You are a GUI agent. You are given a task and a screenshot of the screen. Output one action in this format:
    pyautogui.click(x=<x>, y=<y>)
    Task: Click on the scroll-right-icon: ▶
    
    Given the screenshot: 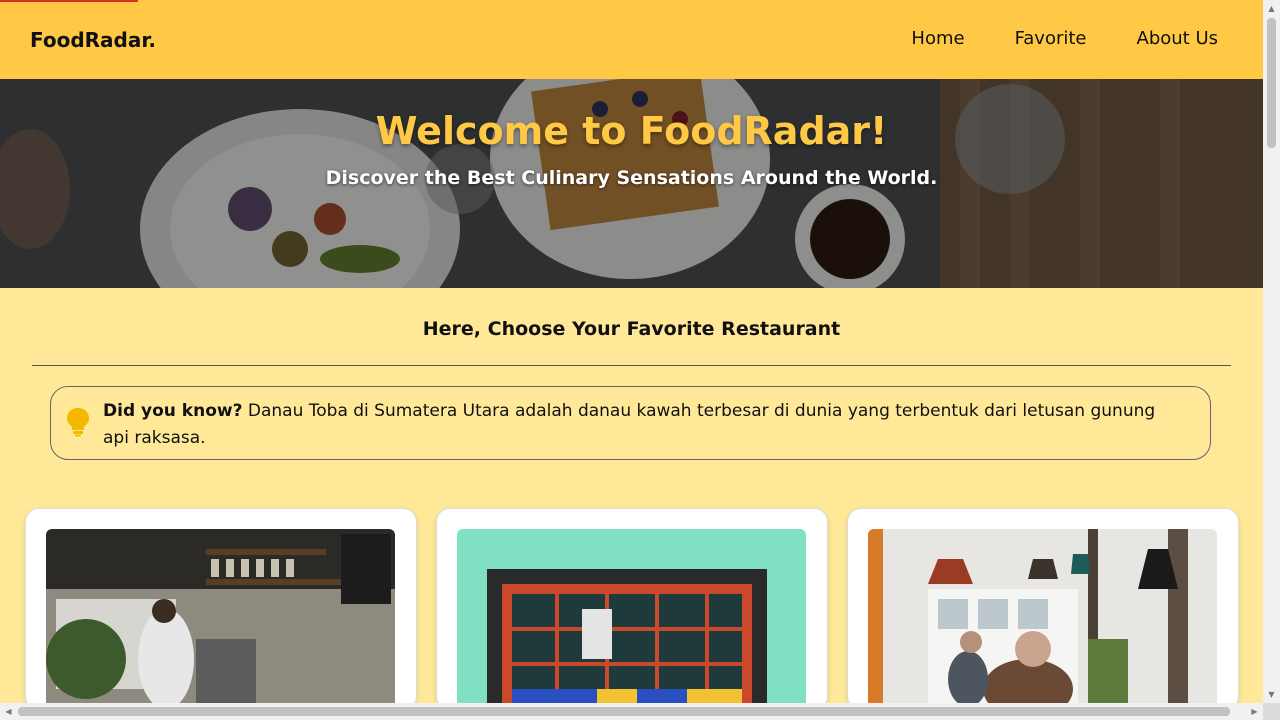 What is the action you would take?
    pyautogui.click(x=1254, y=711)
    